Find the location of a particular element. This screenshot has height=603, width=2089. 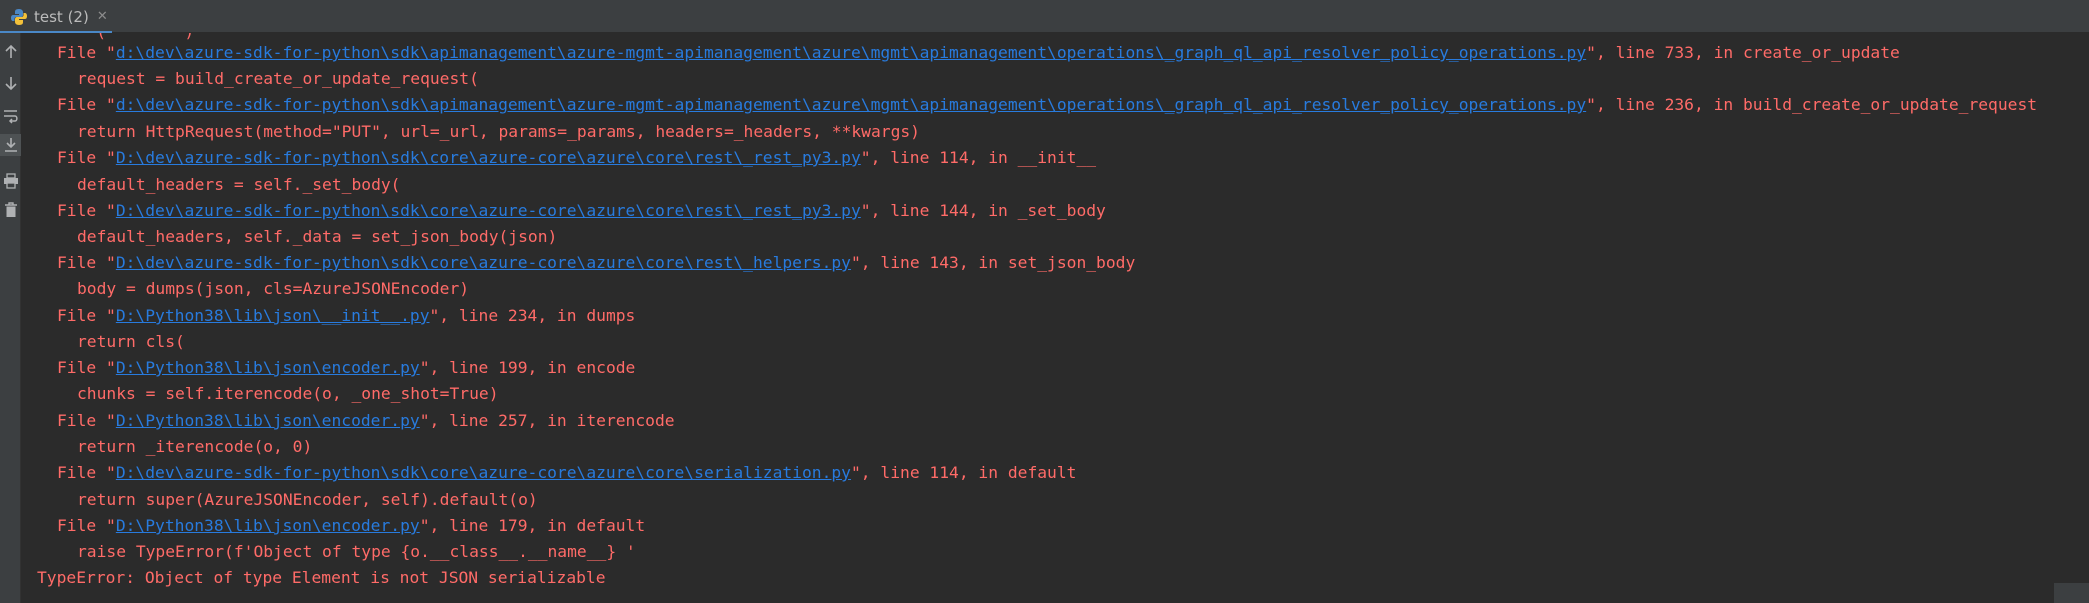

file-link: D:\Python38\lib\json\__init__.py is located at coordinates (273, 315).